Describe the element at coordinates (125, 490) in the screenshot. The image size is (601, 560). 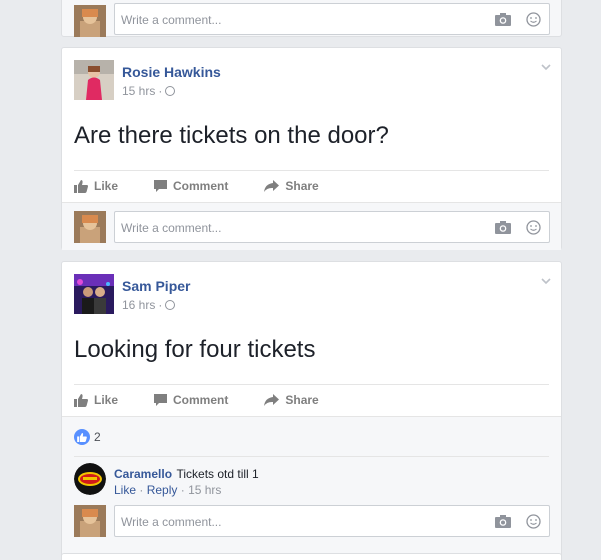
I see `comment-like-link: Like` at that location.